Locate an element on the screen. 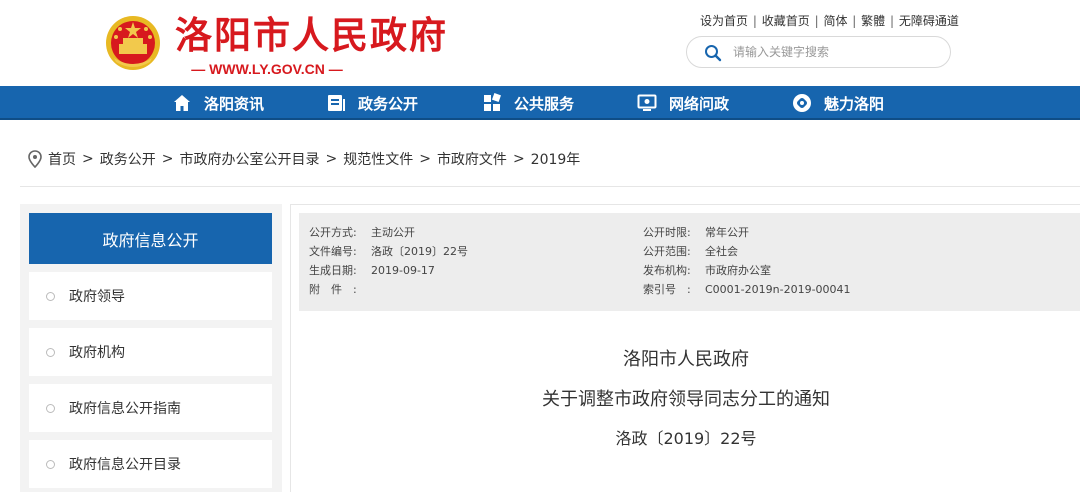  nav-item-public-services: 公共服务 is located at coordinates (528, 103).